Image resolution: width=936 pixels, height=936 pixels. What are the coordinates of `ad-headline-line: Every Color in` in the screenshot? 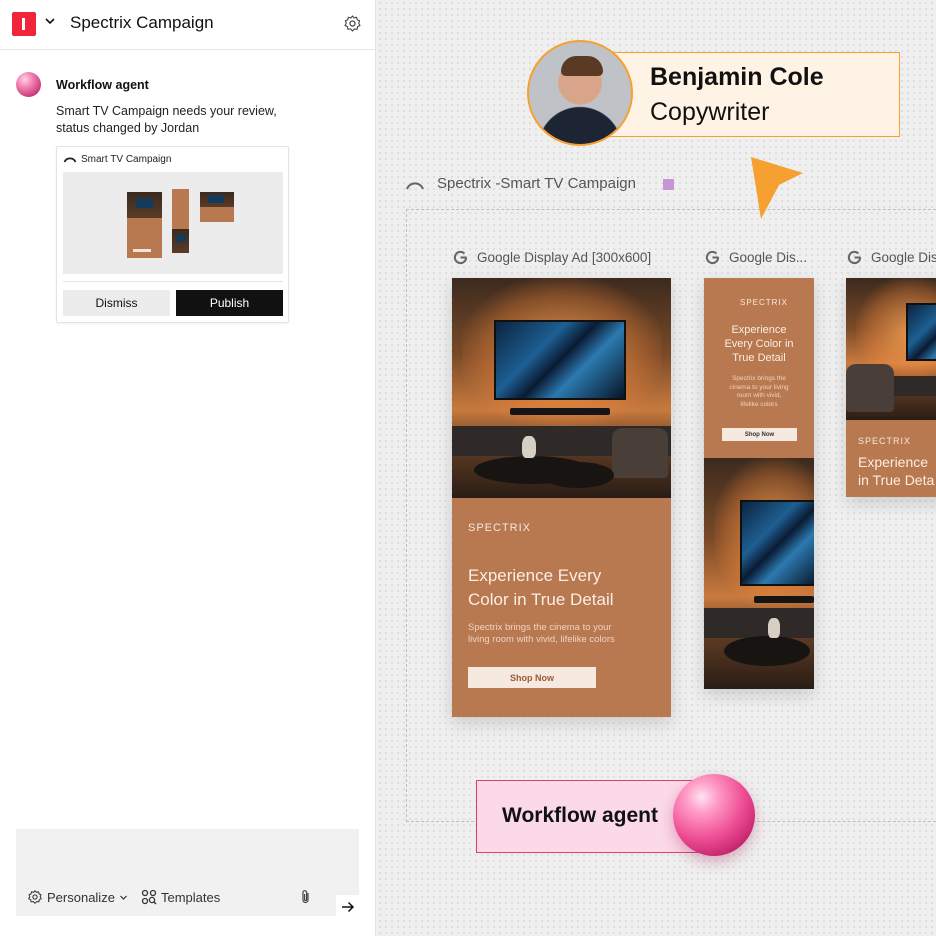 It's located at (759, 344).